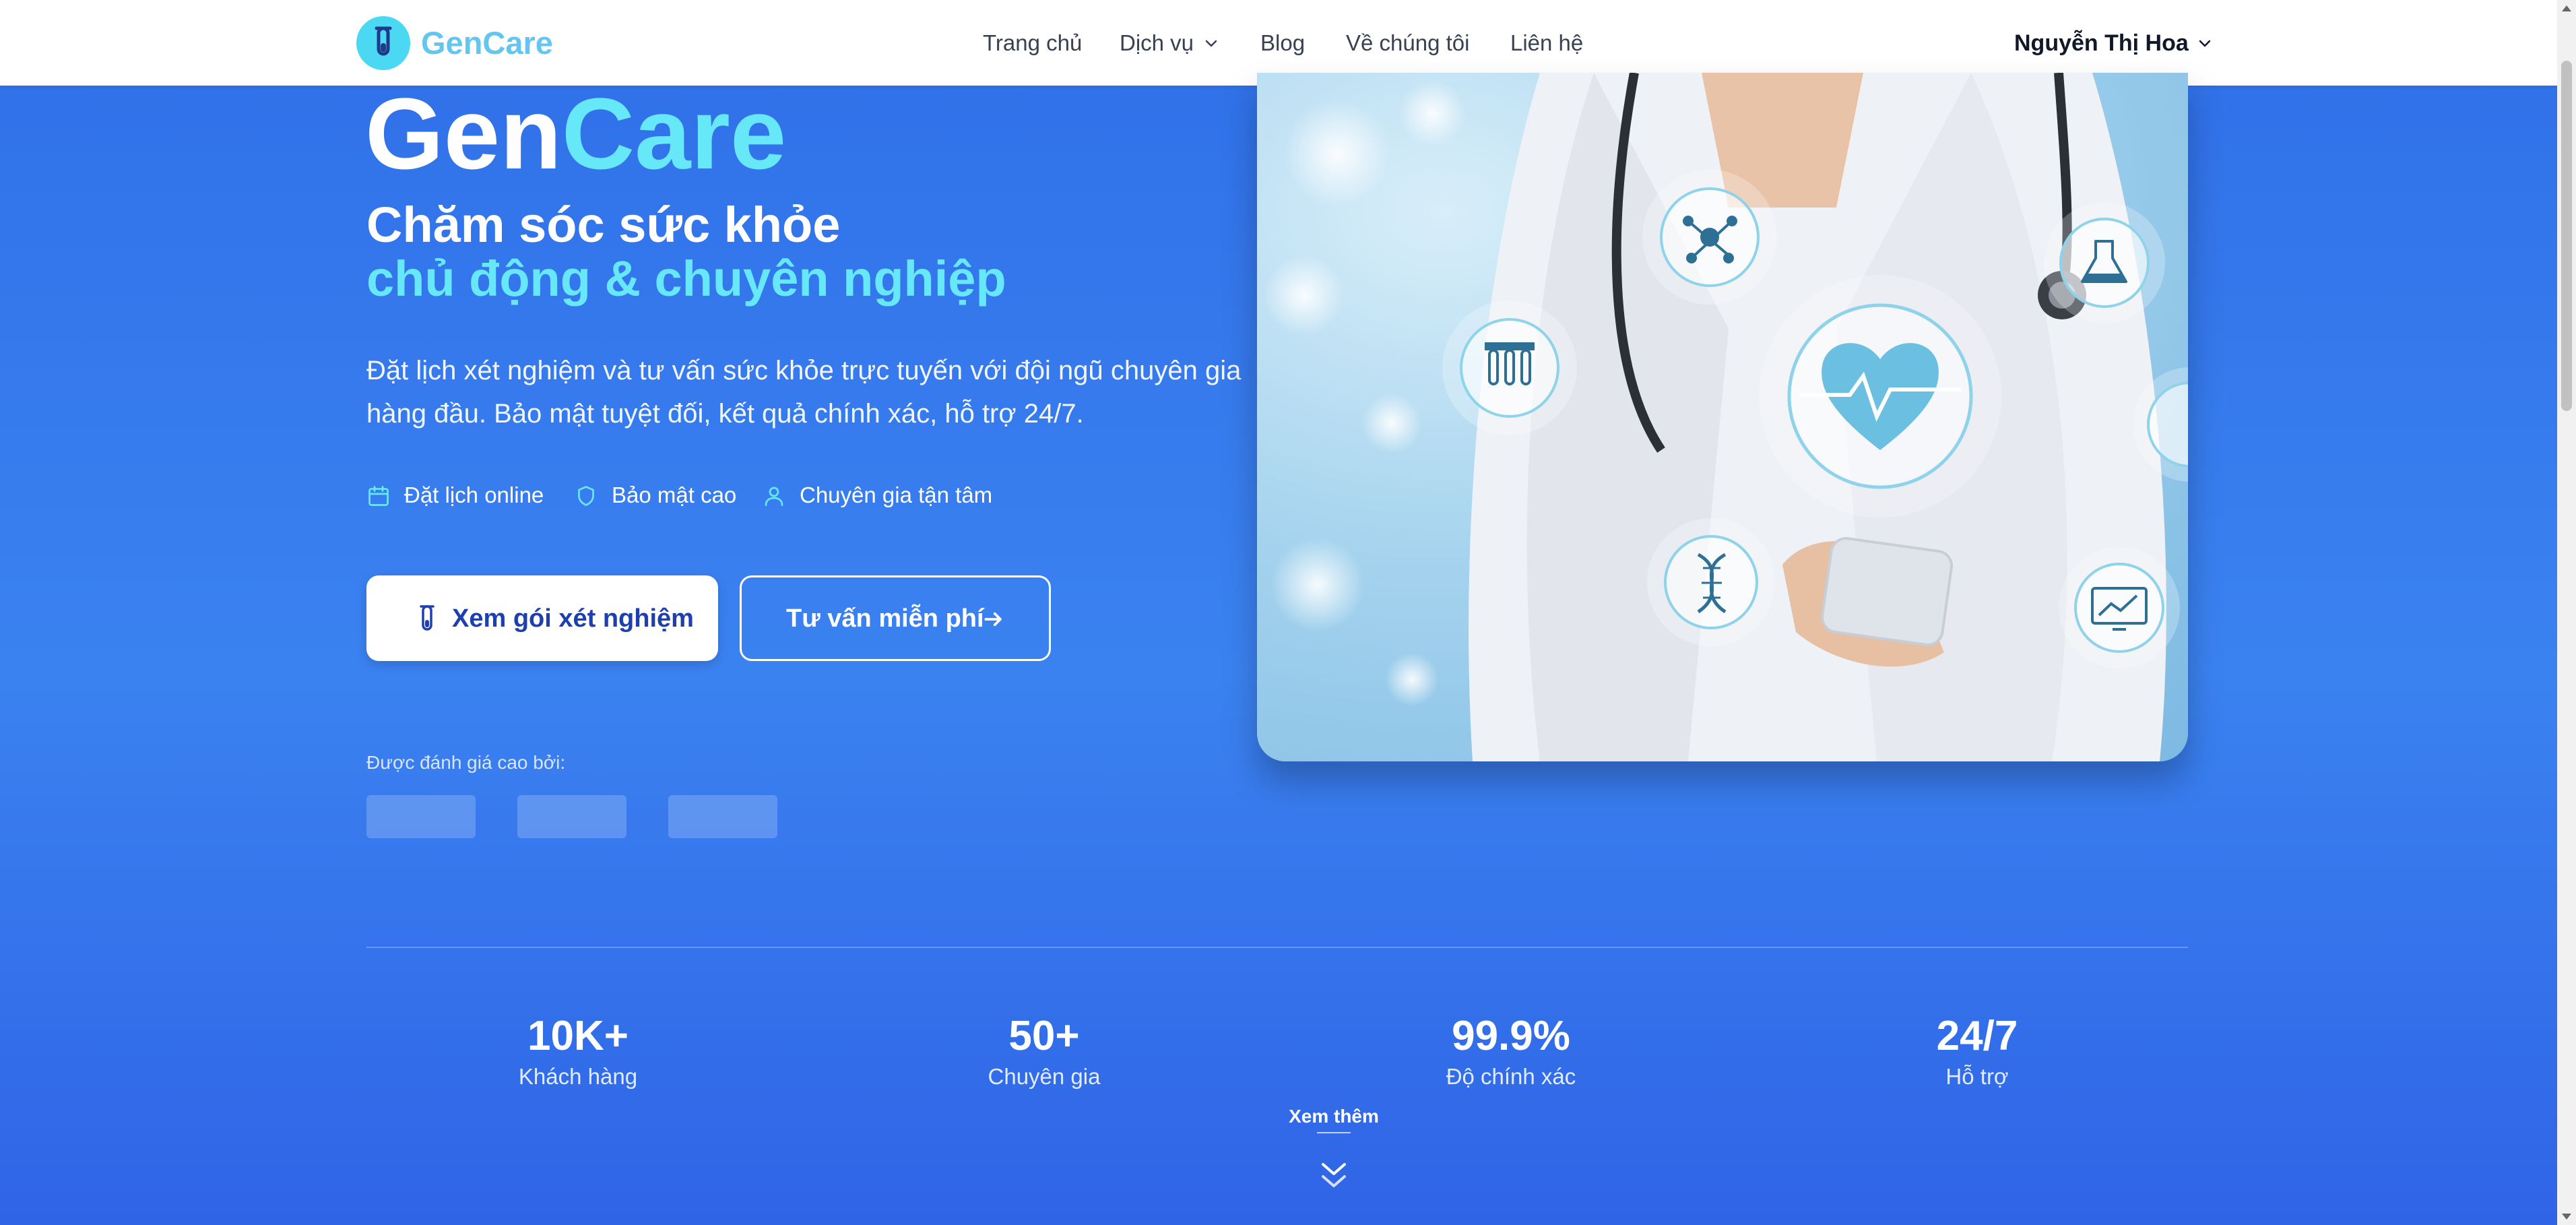  I want to click on stat-accuracy: 99.9% Độ chính xác, so click(1511, 1051).